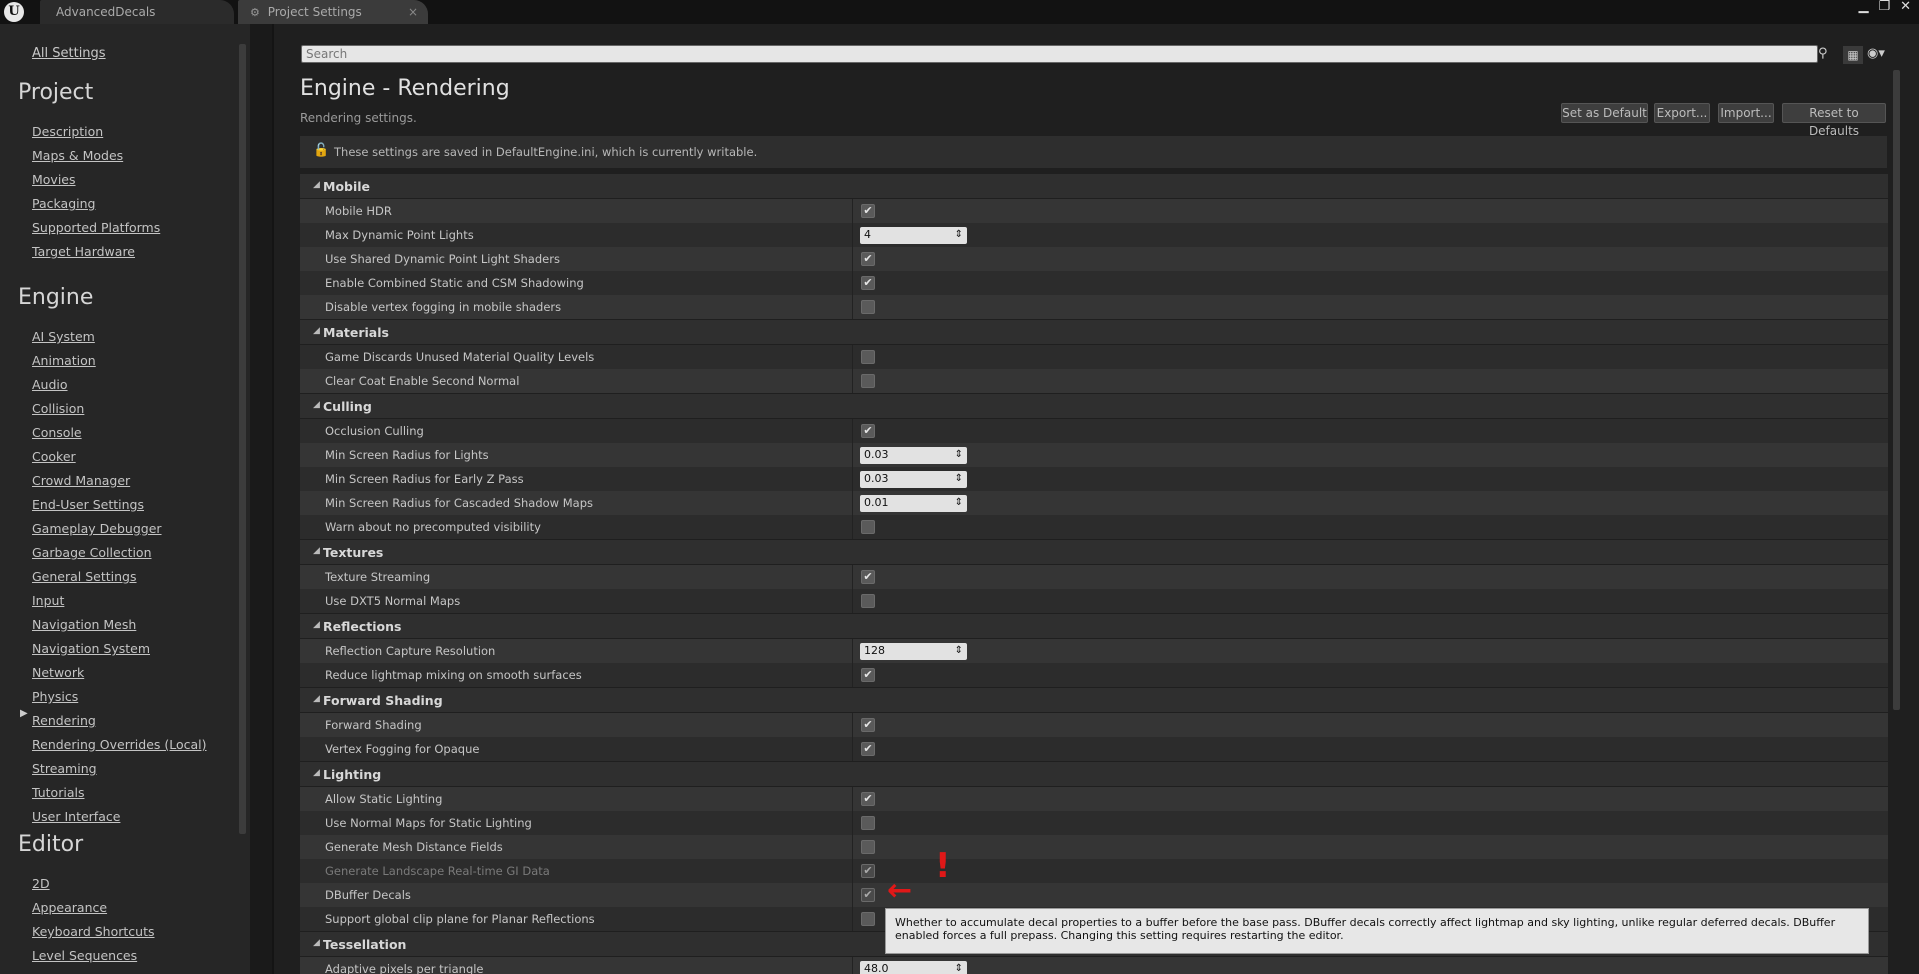 The image size is (1919, 974). Describe the element at coordinates (1094, 626) in the screenshot. I see `category-reflections` at that location.